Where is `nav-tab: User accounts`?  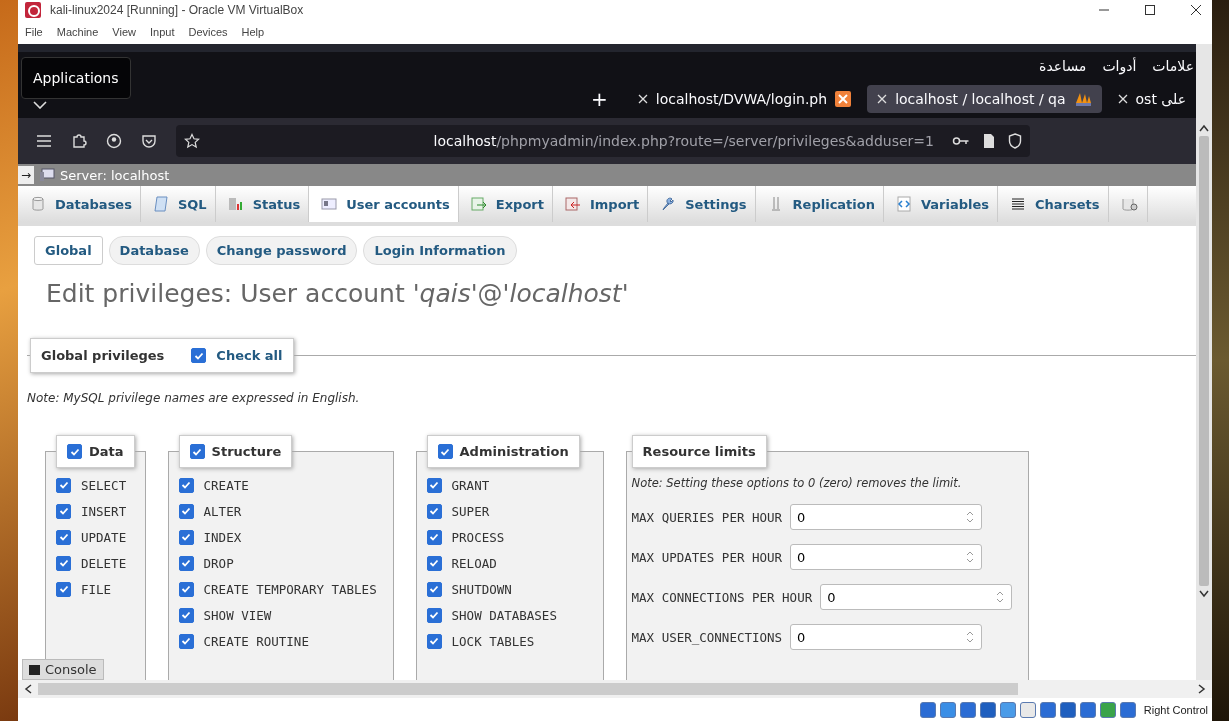
nav-tab: User accounts is located at coordinates (384, 204).